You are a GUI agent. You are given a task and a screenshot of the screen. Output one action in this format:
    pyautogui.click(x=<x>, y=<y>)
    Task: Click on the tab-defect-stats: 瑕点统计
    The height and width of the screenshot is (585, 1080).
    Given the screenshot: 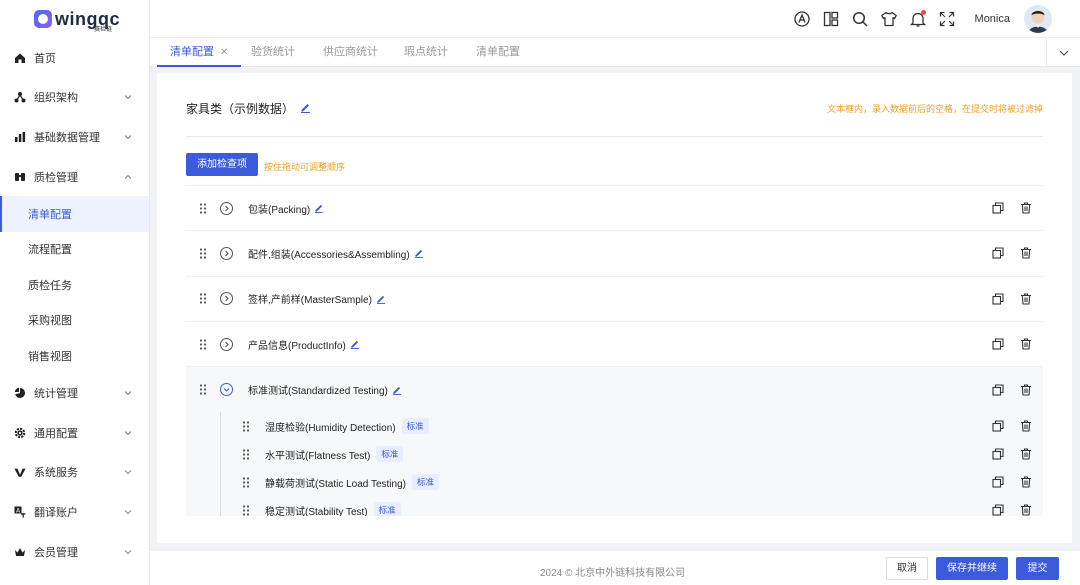 What is the action you would take?
    pyautogui.click(x=426, y=52)
    